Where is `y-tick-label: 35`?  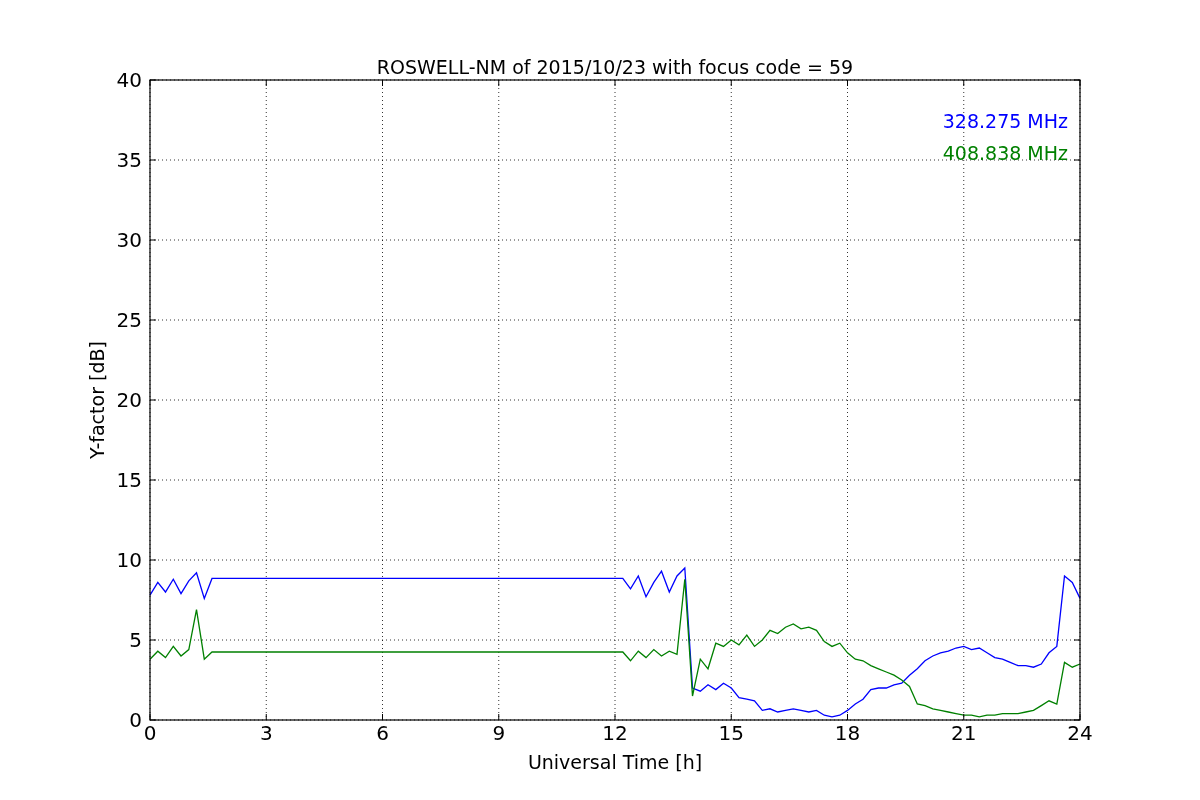 y-tick-label: 35 is located at coordinates (129, 160).